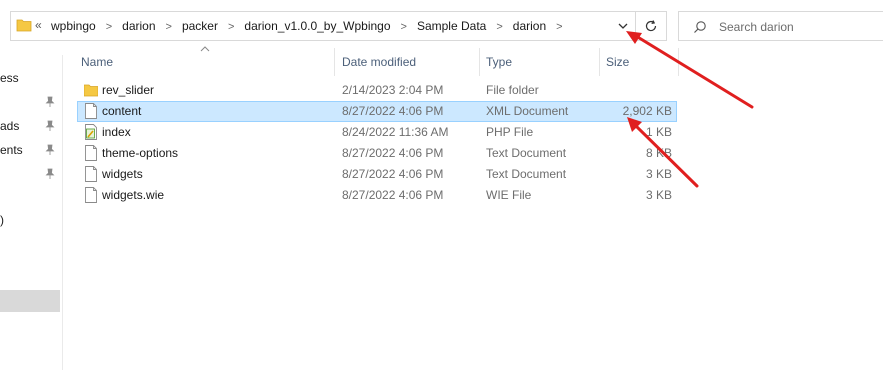 The image size is (883, 370). What do you see at coordinates (140, 153) in the screenshot?
I see `file-name: theme-options` at bounding box center [140, 153].